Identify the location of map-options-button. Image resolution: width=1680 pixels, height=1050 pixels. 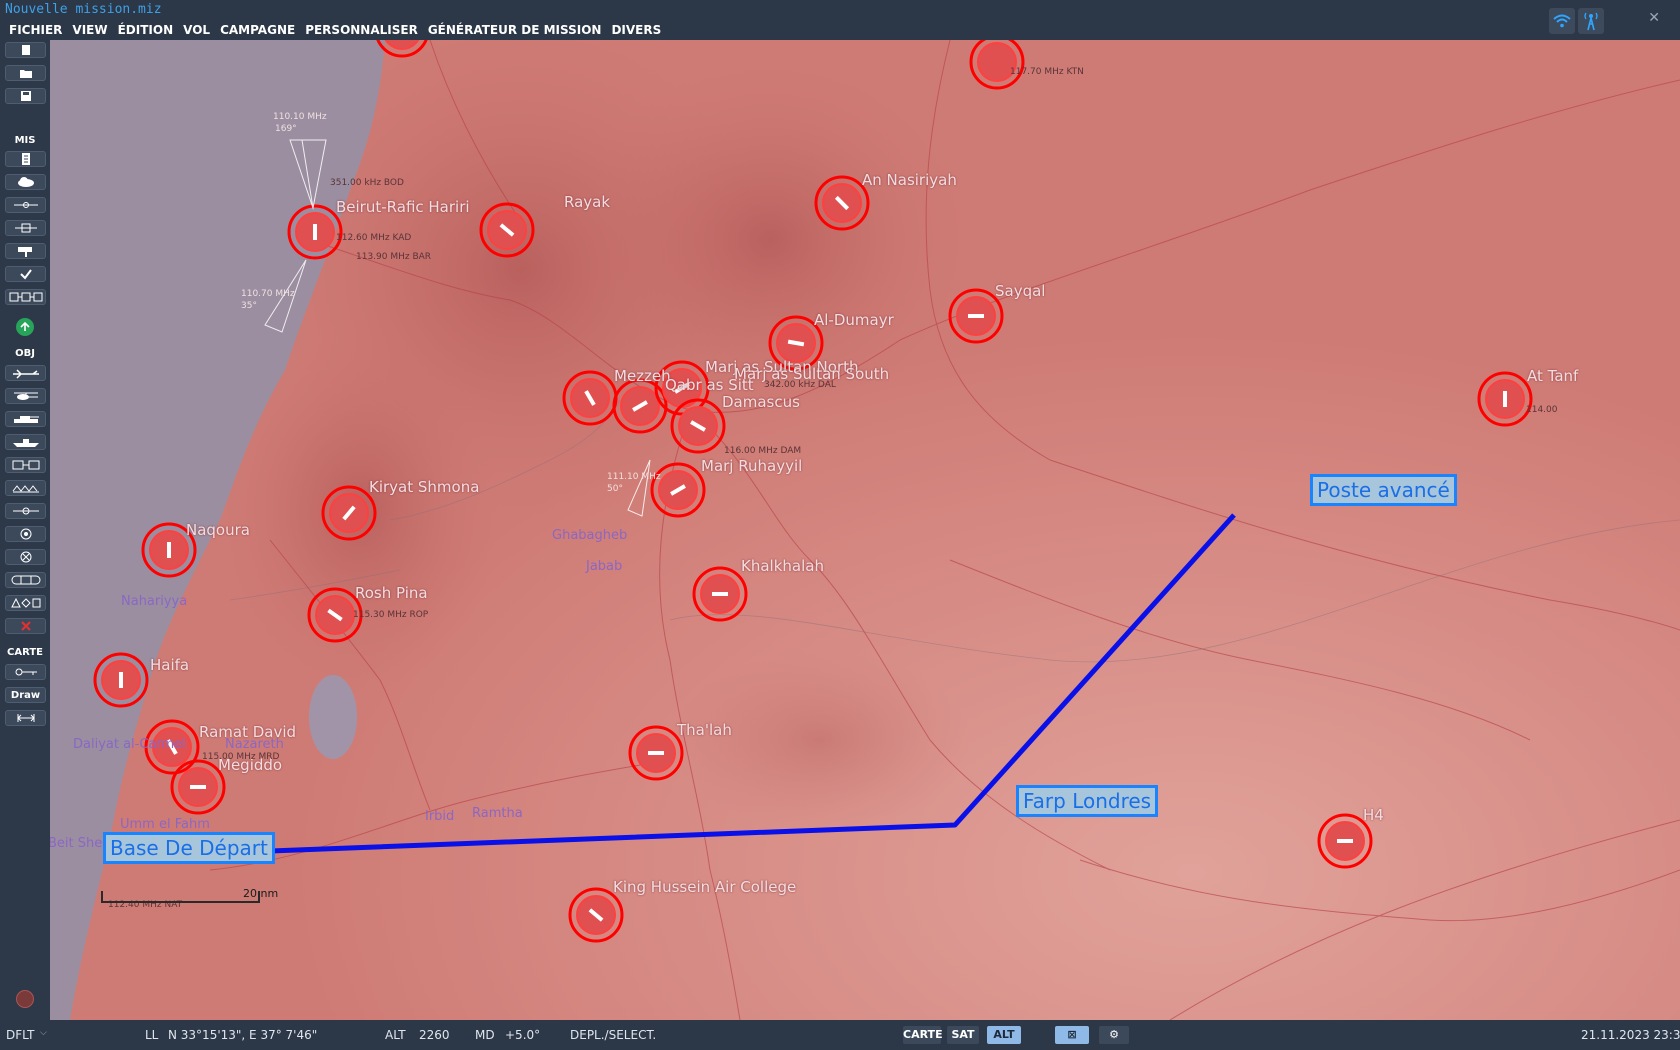
(25, 672).